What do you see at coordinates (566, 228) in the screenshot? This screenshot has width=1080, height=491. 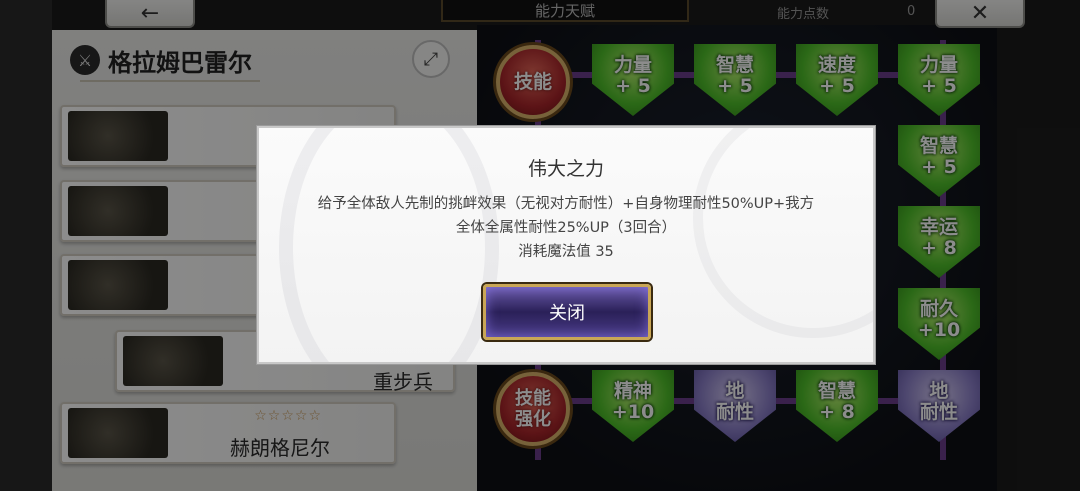 I see `description-line: 全体全属性耐性25%UP（3回合）` at bounding box center [566, 228].